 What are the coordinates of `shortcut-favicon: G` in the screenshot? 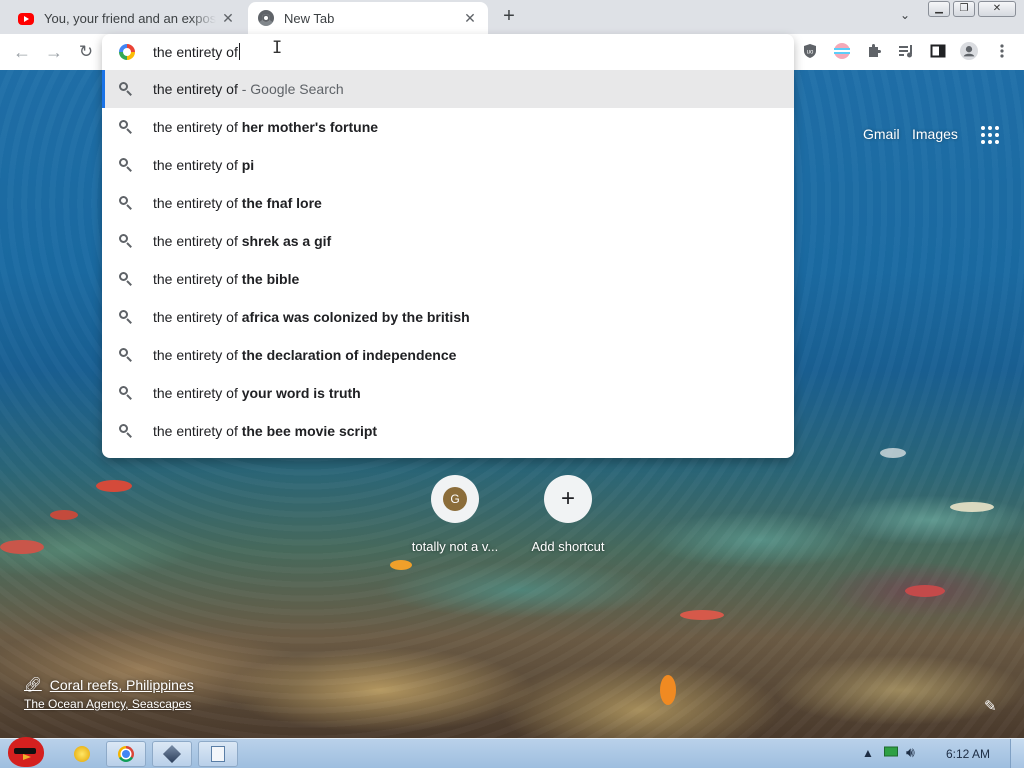 It's located at (455, 499).